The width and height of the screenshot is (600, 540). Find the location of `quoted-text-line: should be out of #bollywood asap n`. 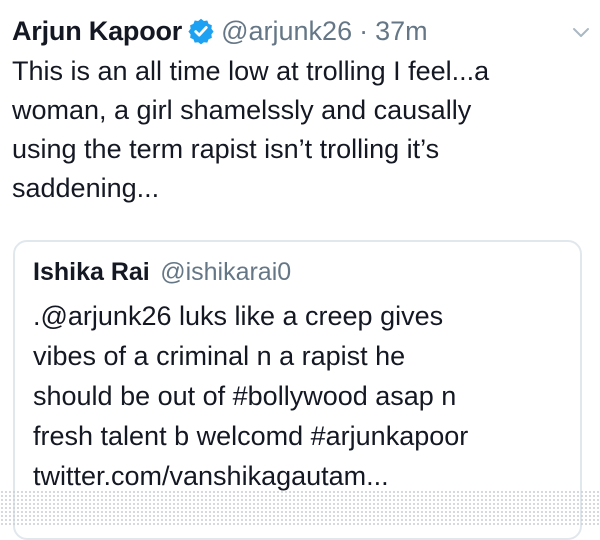

quoted-text-line: should be out of #bollywood asap n is located at coordinates (245, 396).